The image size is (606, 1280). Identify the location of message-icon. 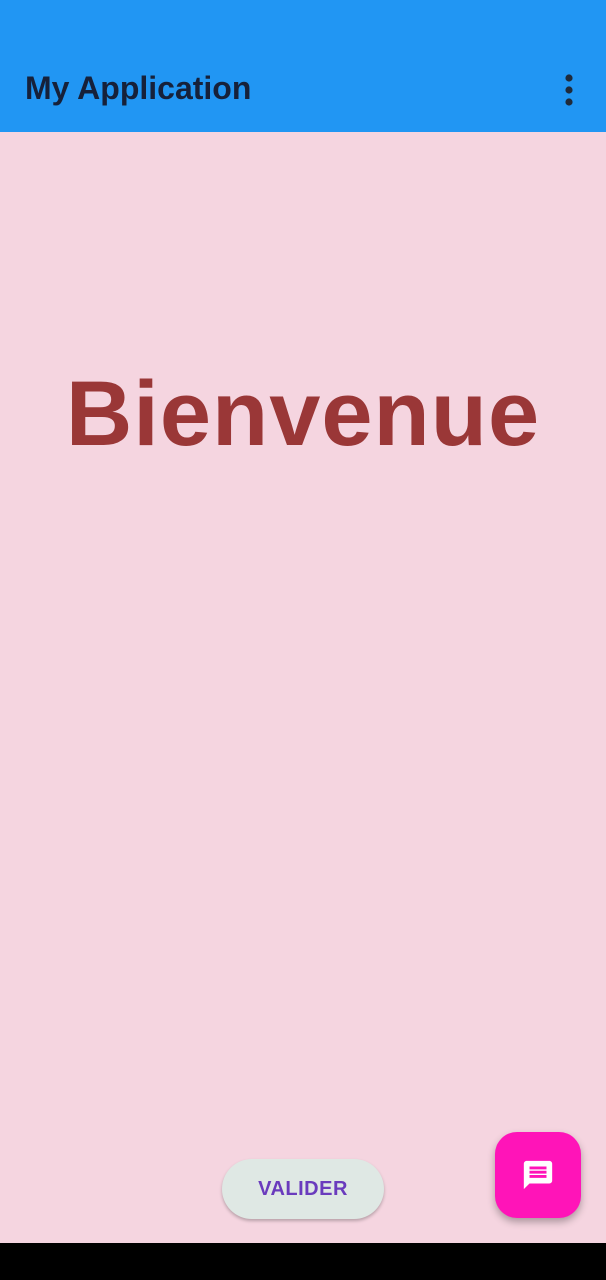
(538, 1175).